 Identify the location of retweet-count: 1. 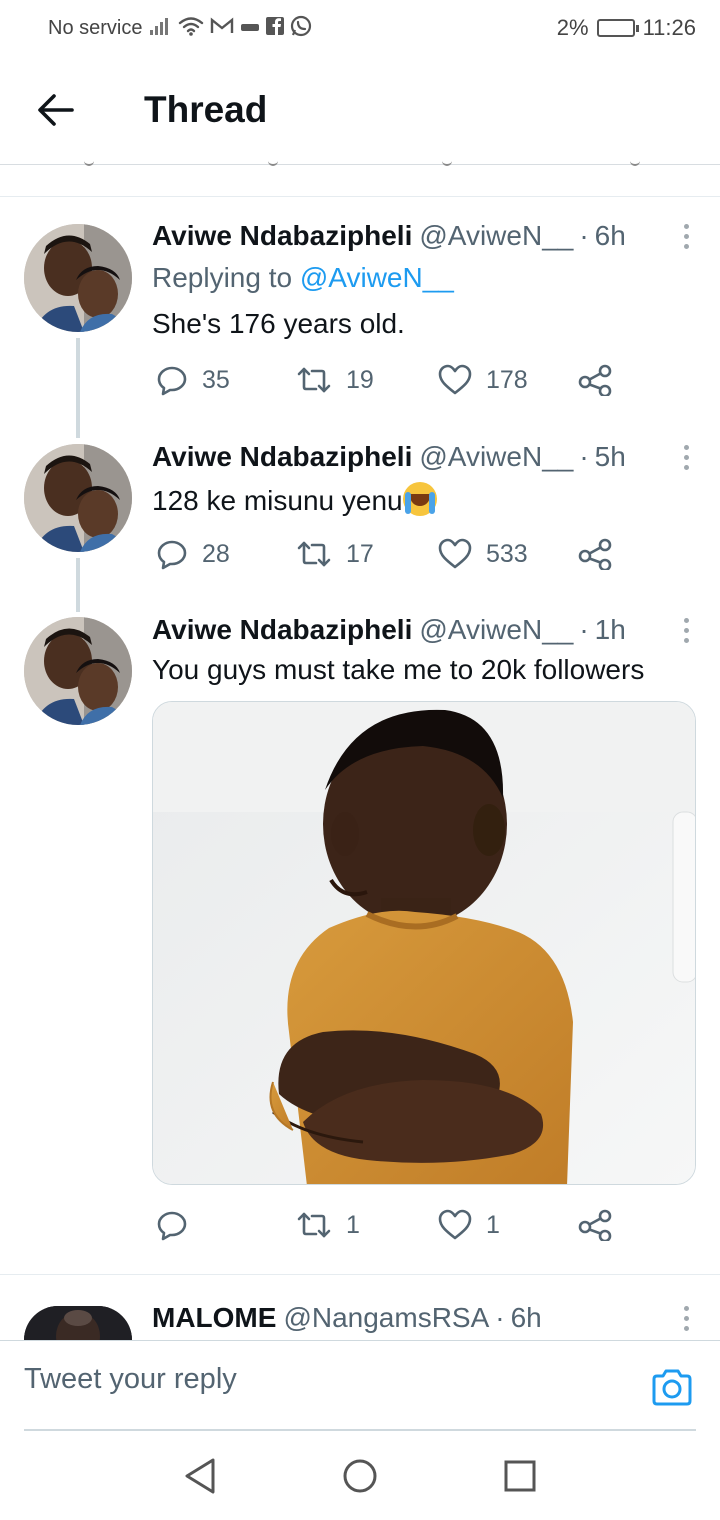
(353, 1224).